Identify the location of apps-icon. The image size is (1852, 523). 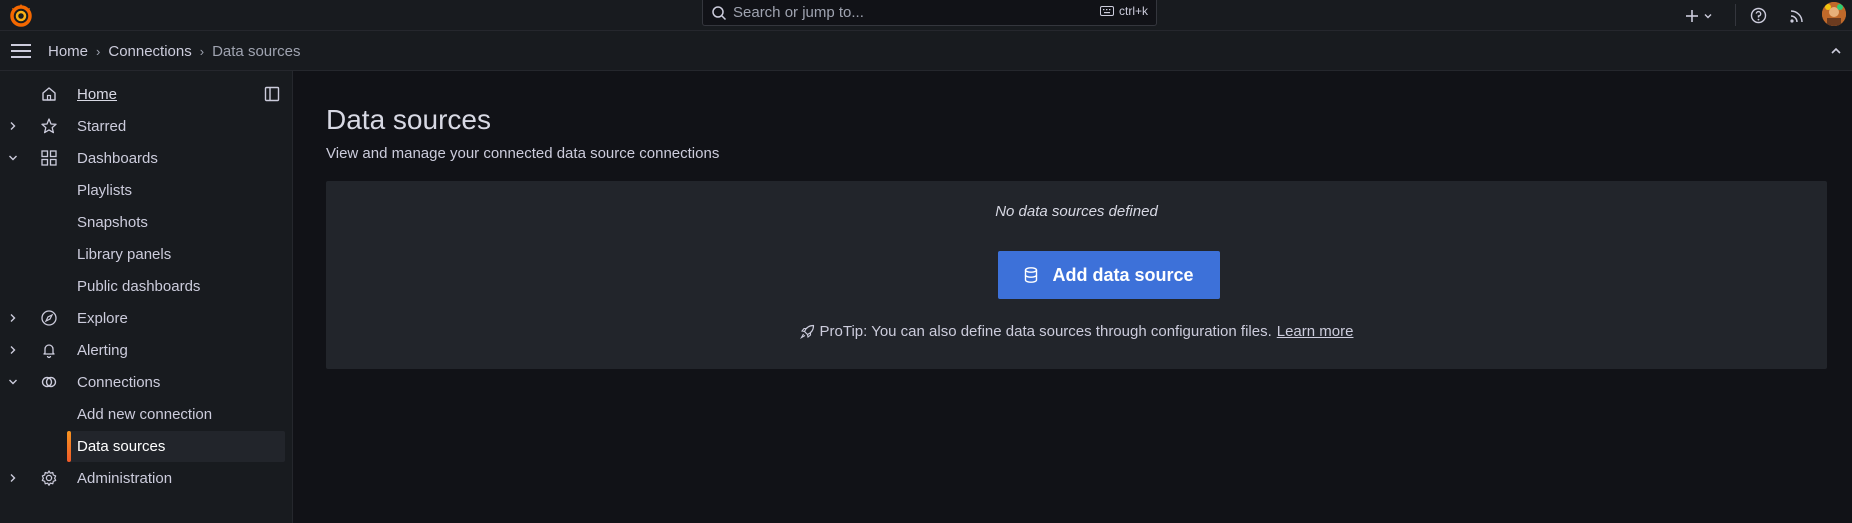
(49, 158).